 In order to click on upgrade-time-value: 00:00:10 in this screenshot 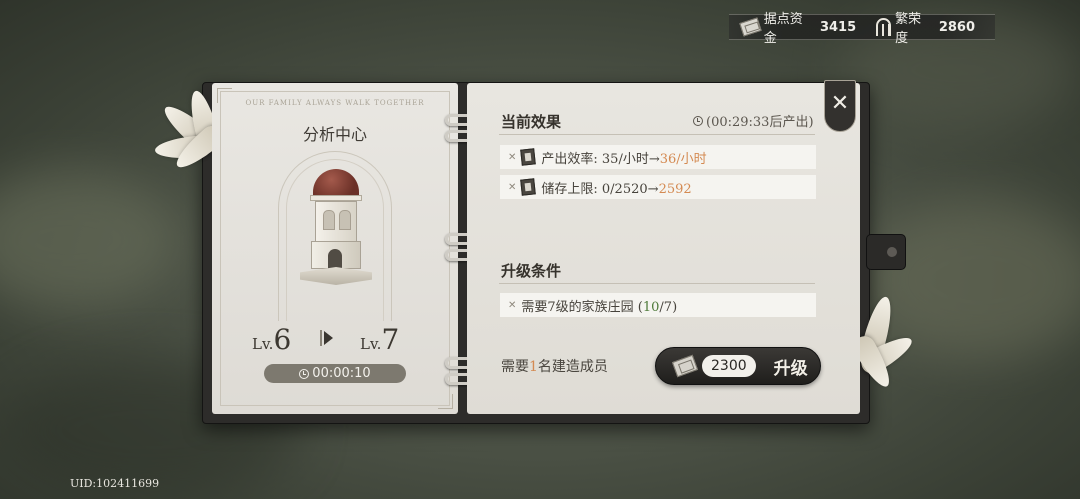, I will do `click(341, 373)`.